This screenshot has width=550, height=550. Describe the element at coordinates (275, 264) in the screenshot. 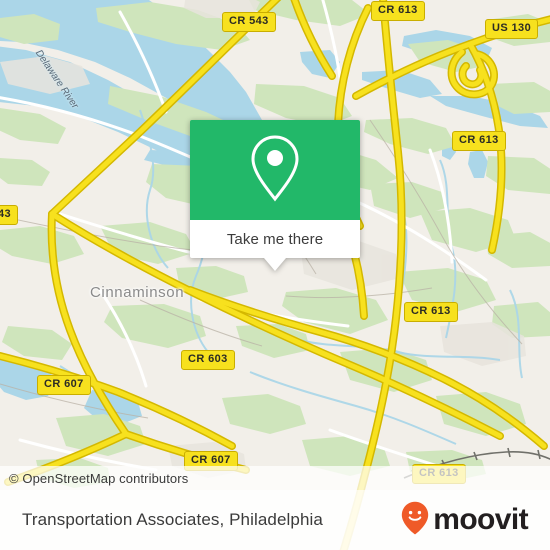

I see `popup-tail-pointer` at that location.